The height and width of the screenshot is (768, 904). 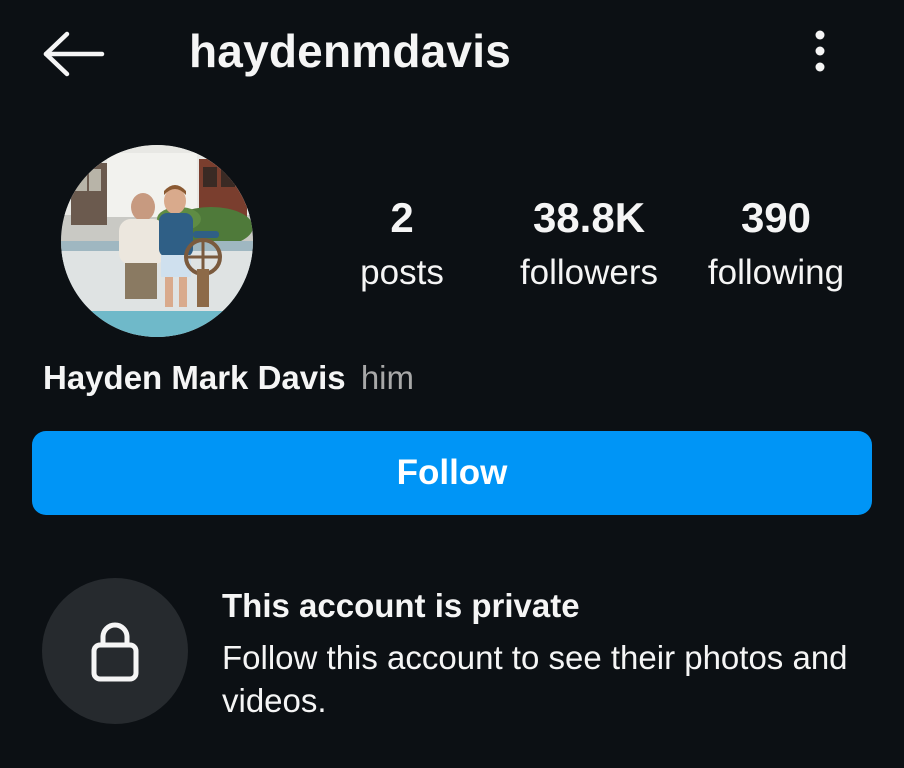 I want to click on profile-photo, so click(x=157, y=241).